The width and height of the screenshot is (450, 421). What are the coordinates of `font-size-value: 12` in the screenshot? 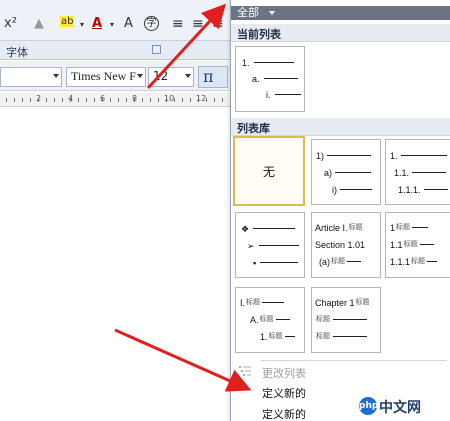 It's located at (161, 76).